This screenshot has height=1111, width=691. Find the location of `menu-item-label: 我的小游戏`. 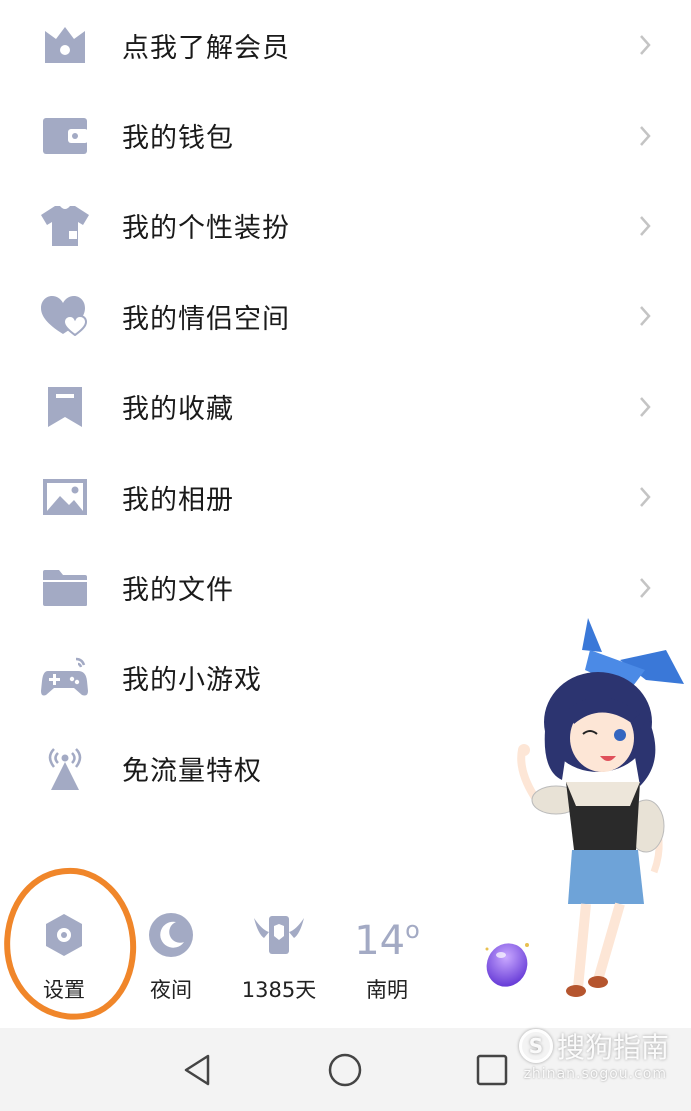

menu-item-label: 我的小游戏 is located at coordinates (192, 681).